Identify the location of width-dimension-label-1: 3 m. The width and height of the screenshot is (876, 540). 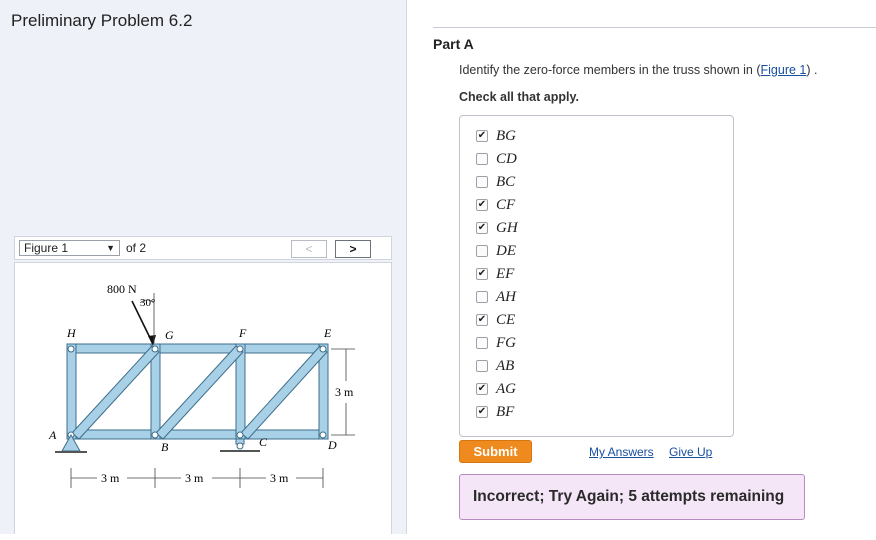
(110, 478).